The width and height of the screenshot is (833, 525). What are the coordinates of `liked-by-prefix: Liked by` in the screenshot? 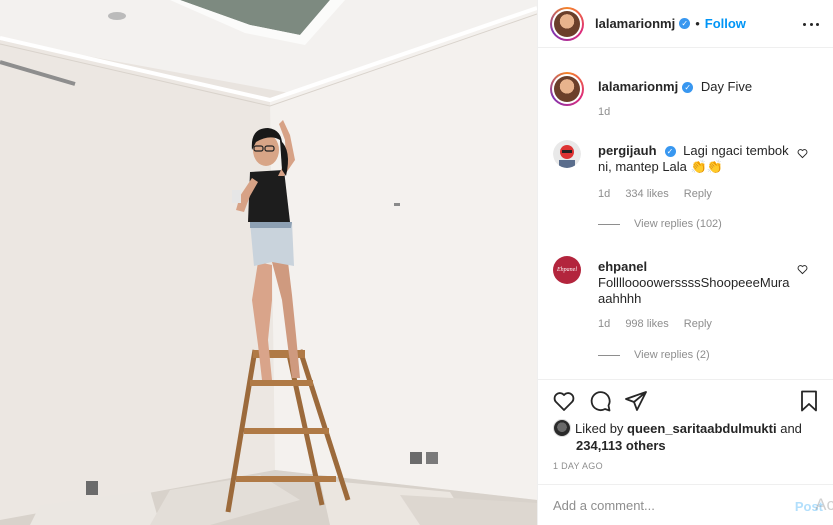 It's located at (599, 428).